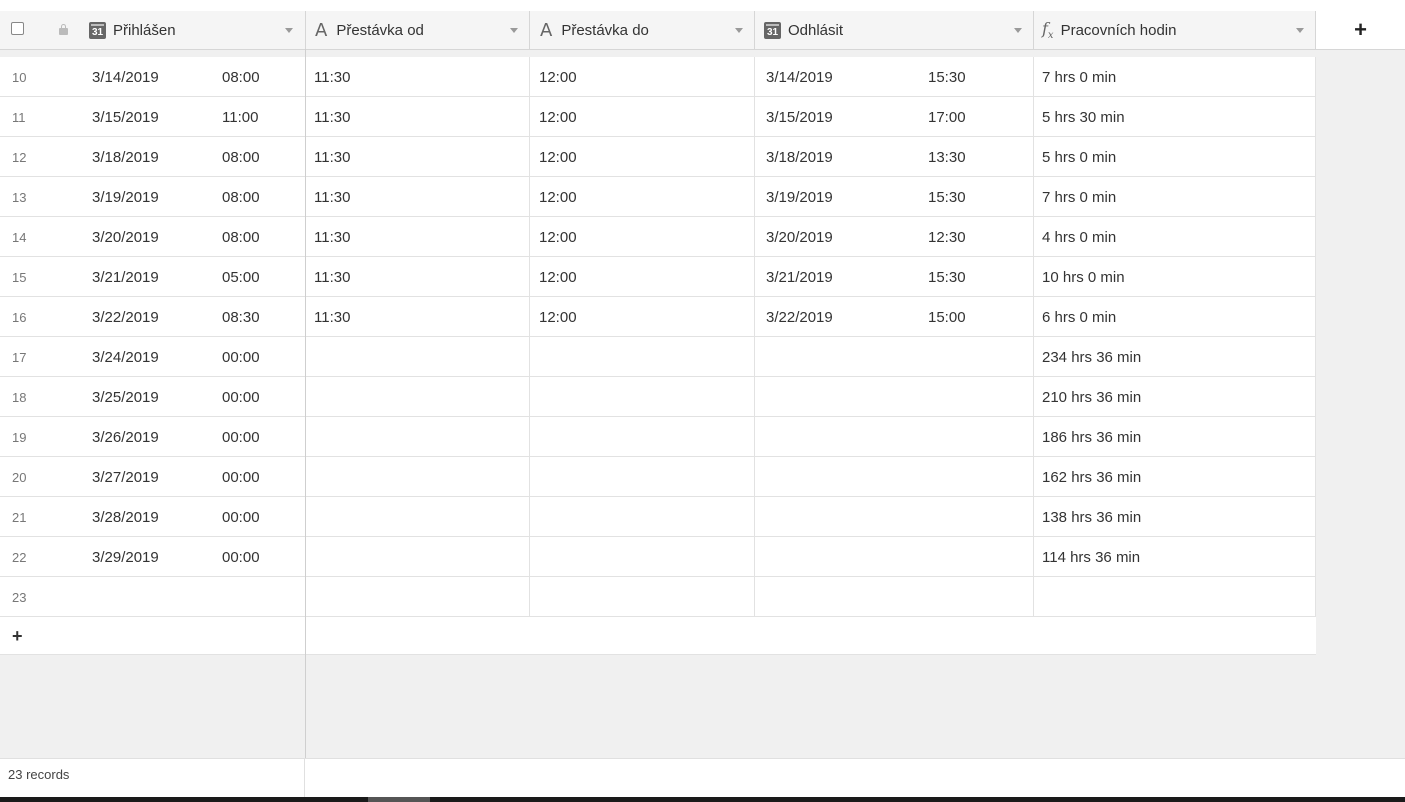 The image size is (1405, 802). What do you see at coordinates (189, 30) in the screenshot?
I see `column-header-prihlasen: 31 Přihlášen` at bounding box center [189, 30].